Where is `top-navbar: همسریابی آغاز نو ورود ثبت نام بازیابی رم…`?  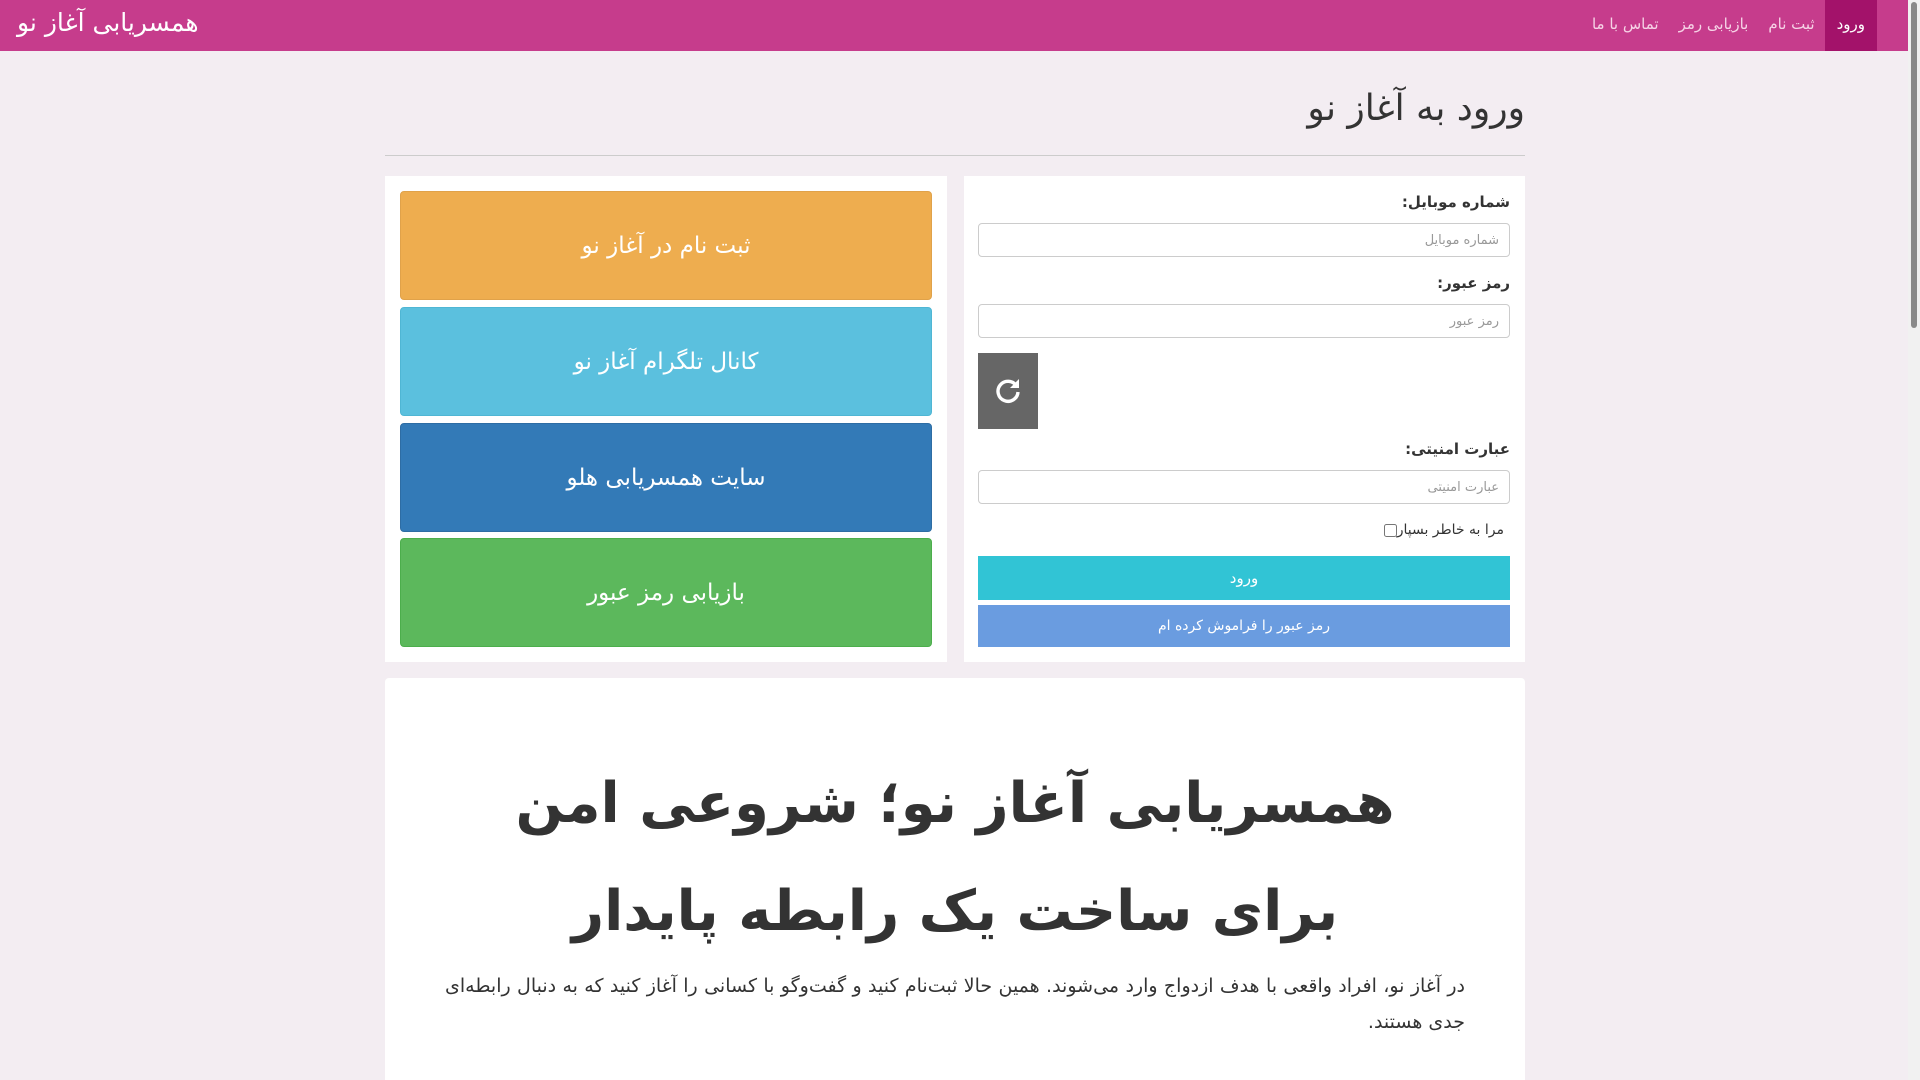
top-navbar: همسریابی آغاز نو ورود ثبت نام بازیابی رم… is located at coordinates (954, 25).